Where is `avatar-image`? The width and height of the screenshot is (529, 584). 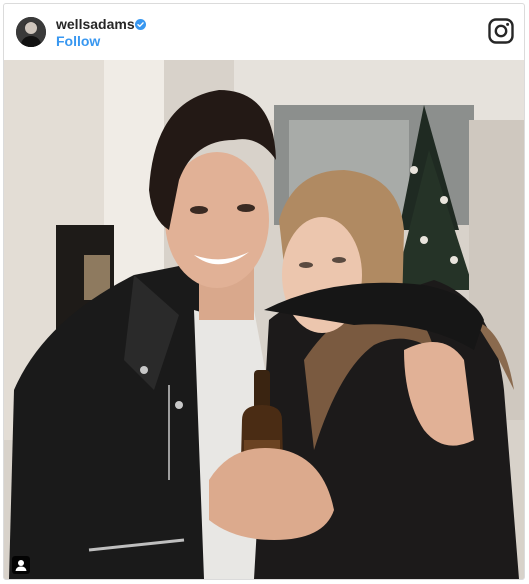 avatar-image is located at coordinates (31, 32).